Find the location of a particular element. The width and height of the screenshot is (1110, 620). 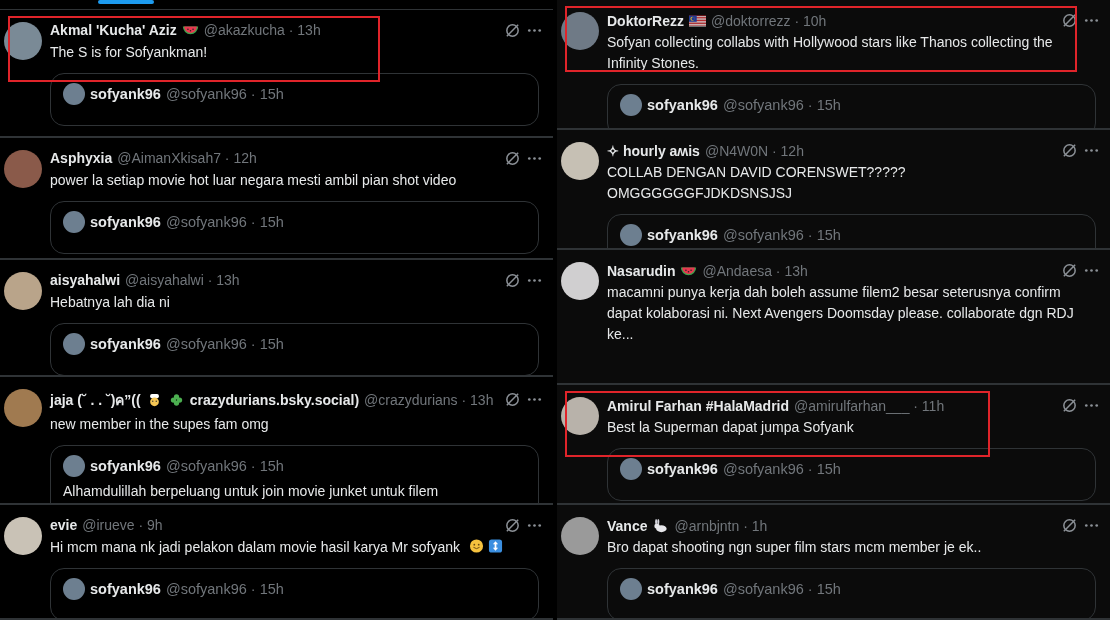

smiley-icon is located at coordinates (477, 545).